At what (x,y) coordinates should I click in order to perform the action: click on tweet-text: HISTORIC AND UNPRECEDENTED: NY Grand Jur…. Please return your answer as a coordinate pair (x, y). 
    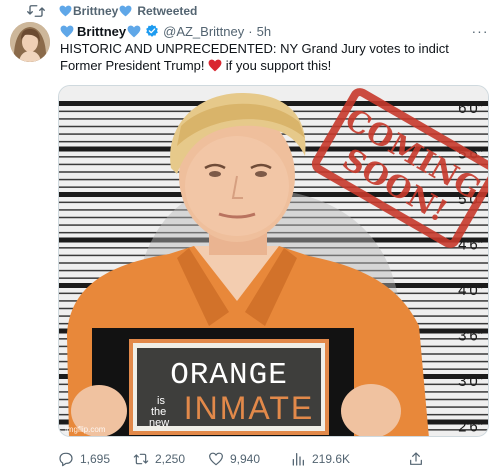
    Looking at the image, I should click on (275, 57).